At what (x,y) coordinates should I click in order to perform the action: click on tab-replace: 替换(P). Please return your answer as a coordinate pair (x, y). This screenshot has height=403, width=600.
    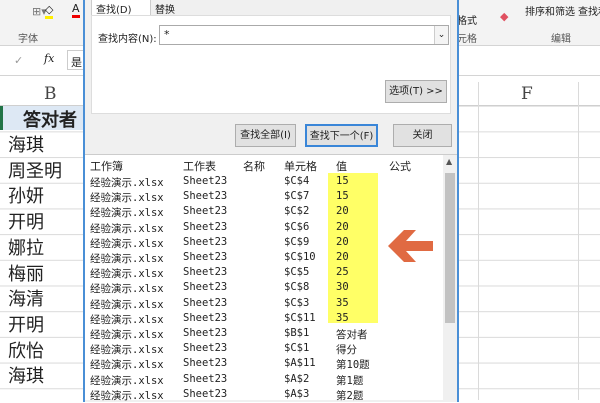
    Looking at the image, I should click on (171, 13).